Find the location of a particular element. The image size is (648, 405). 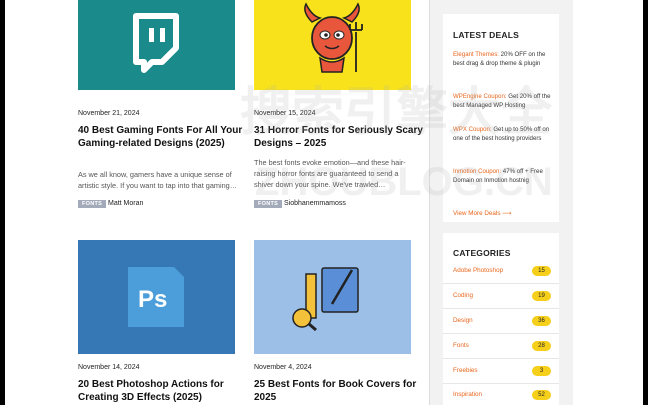

post-thumbnail: Ps is located at coordinates (156, 297).